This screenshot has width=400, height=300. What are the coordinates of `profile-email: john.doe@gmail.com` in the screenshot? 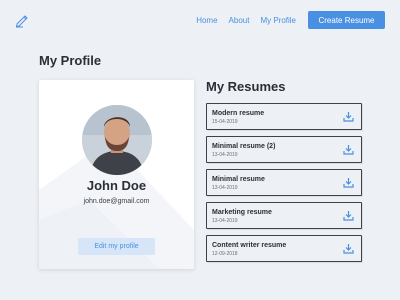 It's located at (116, 201).